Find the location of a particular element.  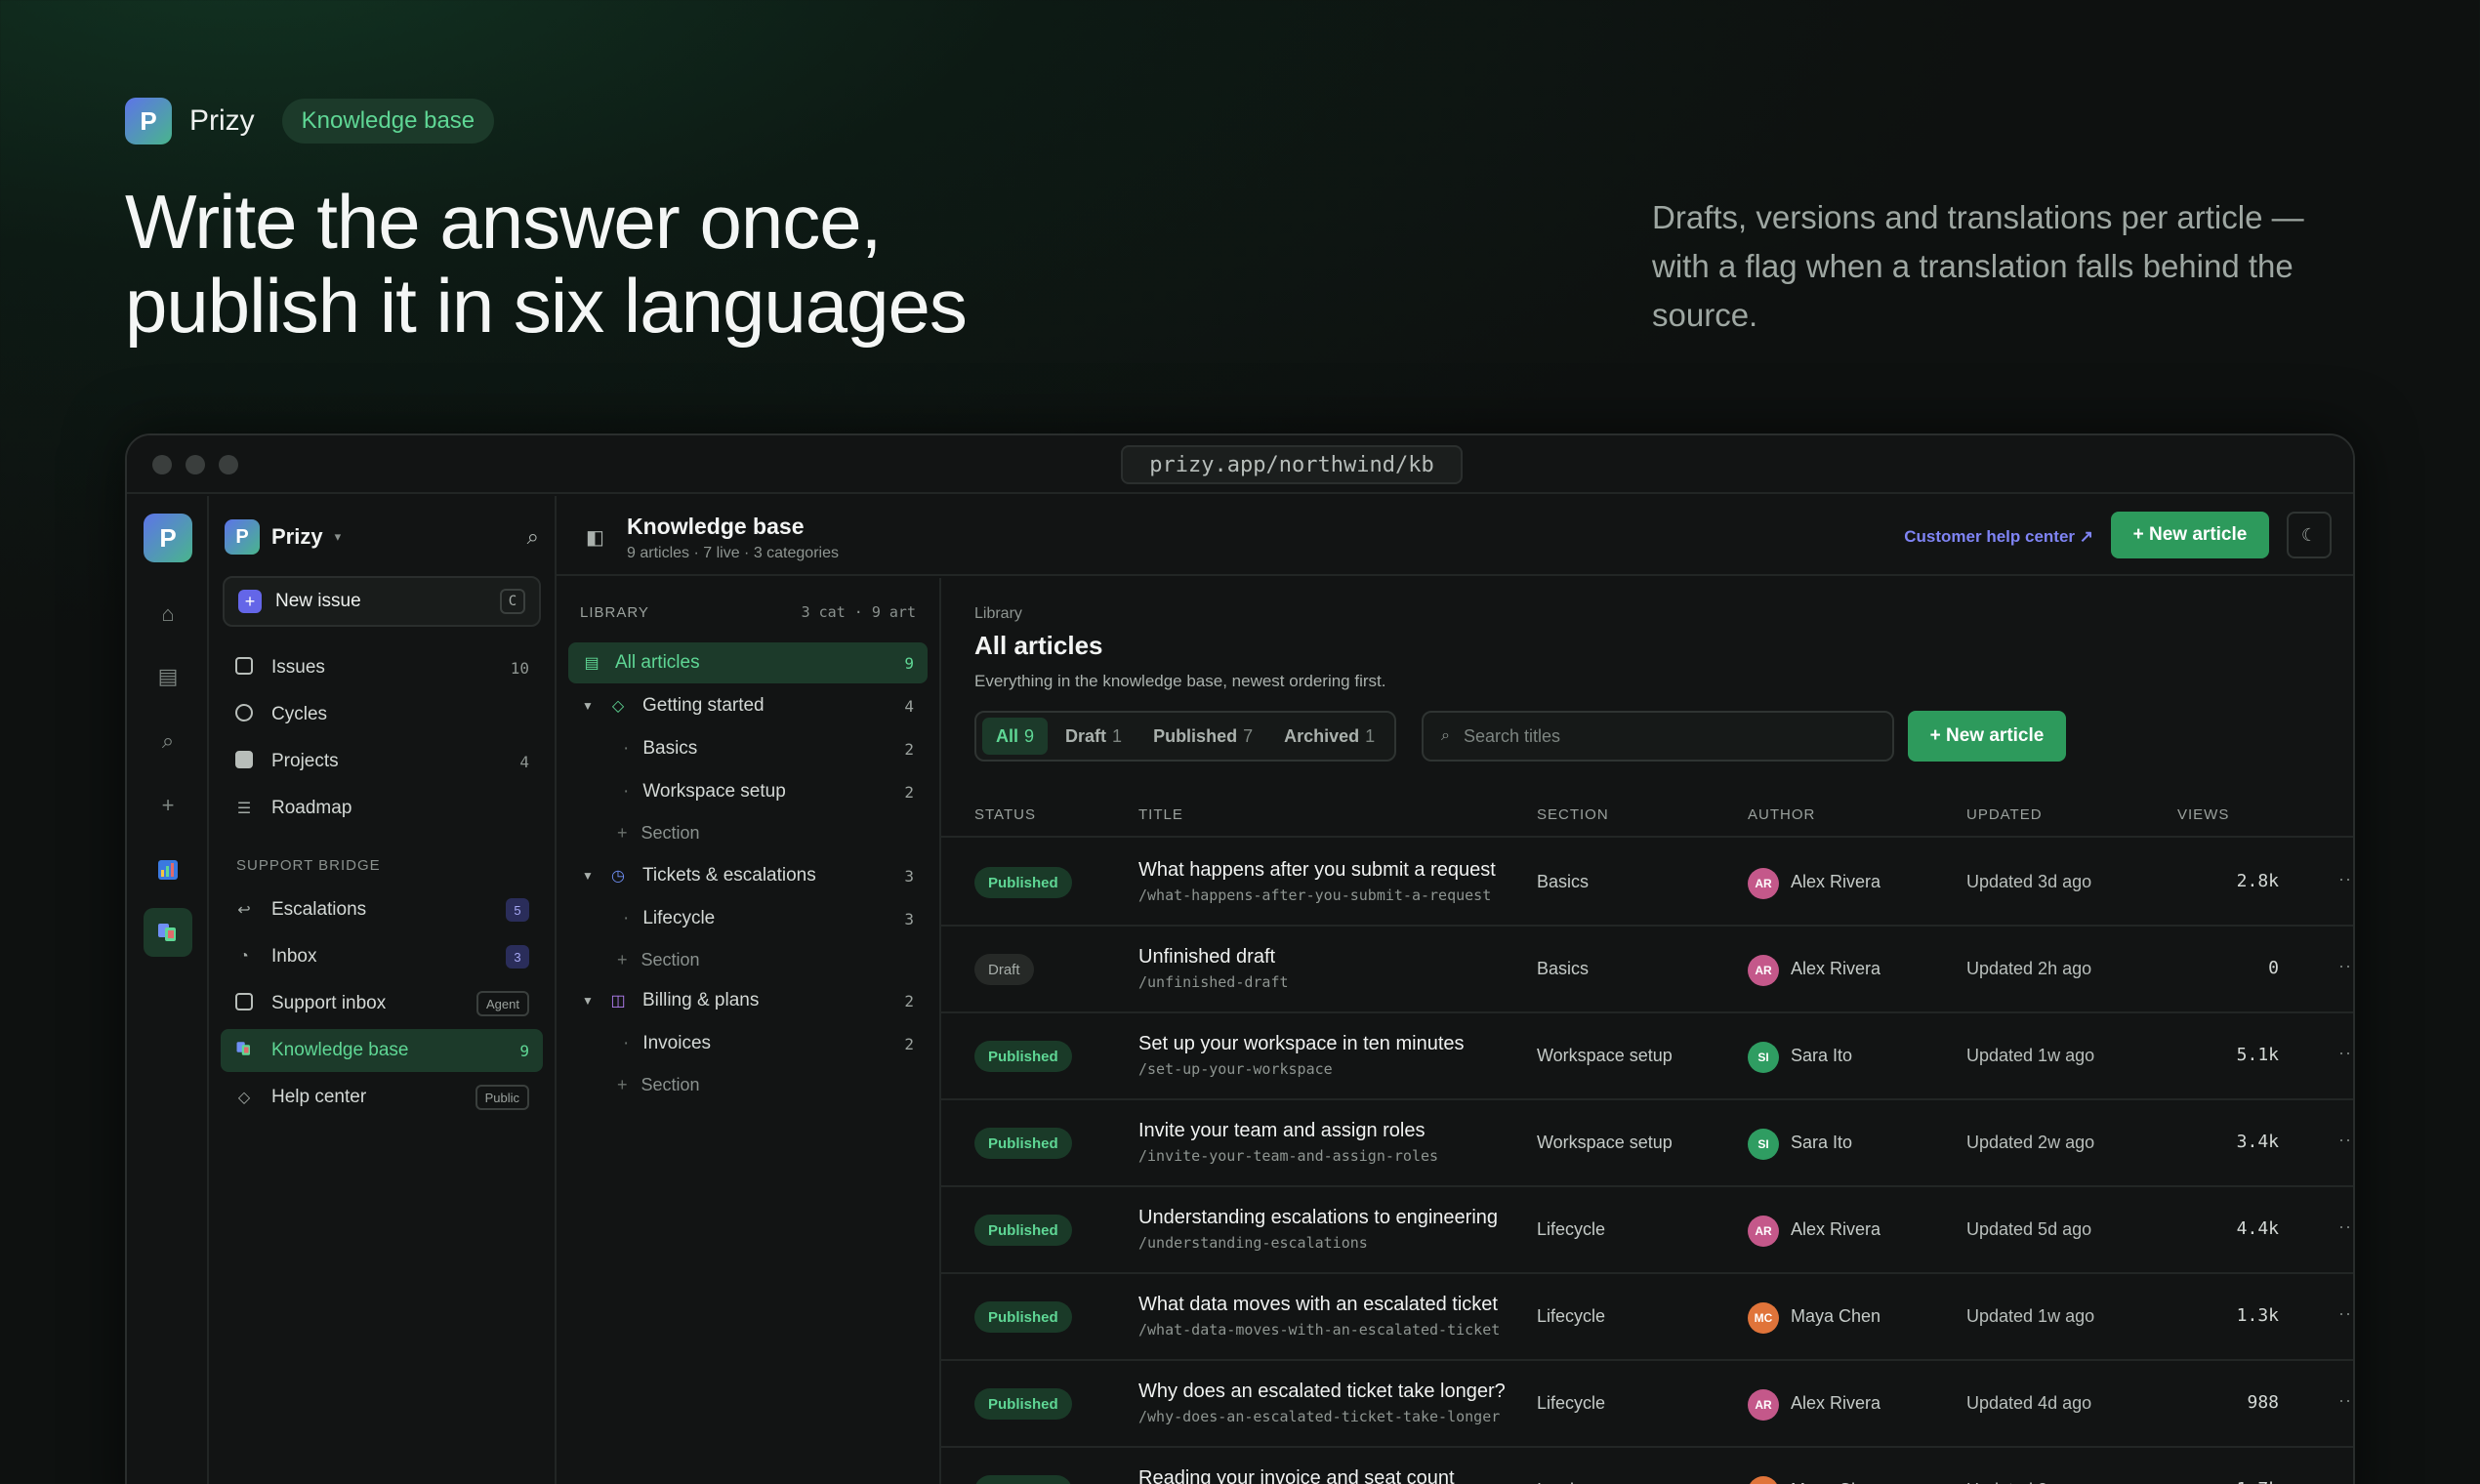

library-all-articles: ▤ All articles 9 is located at coordinates (748, 663).